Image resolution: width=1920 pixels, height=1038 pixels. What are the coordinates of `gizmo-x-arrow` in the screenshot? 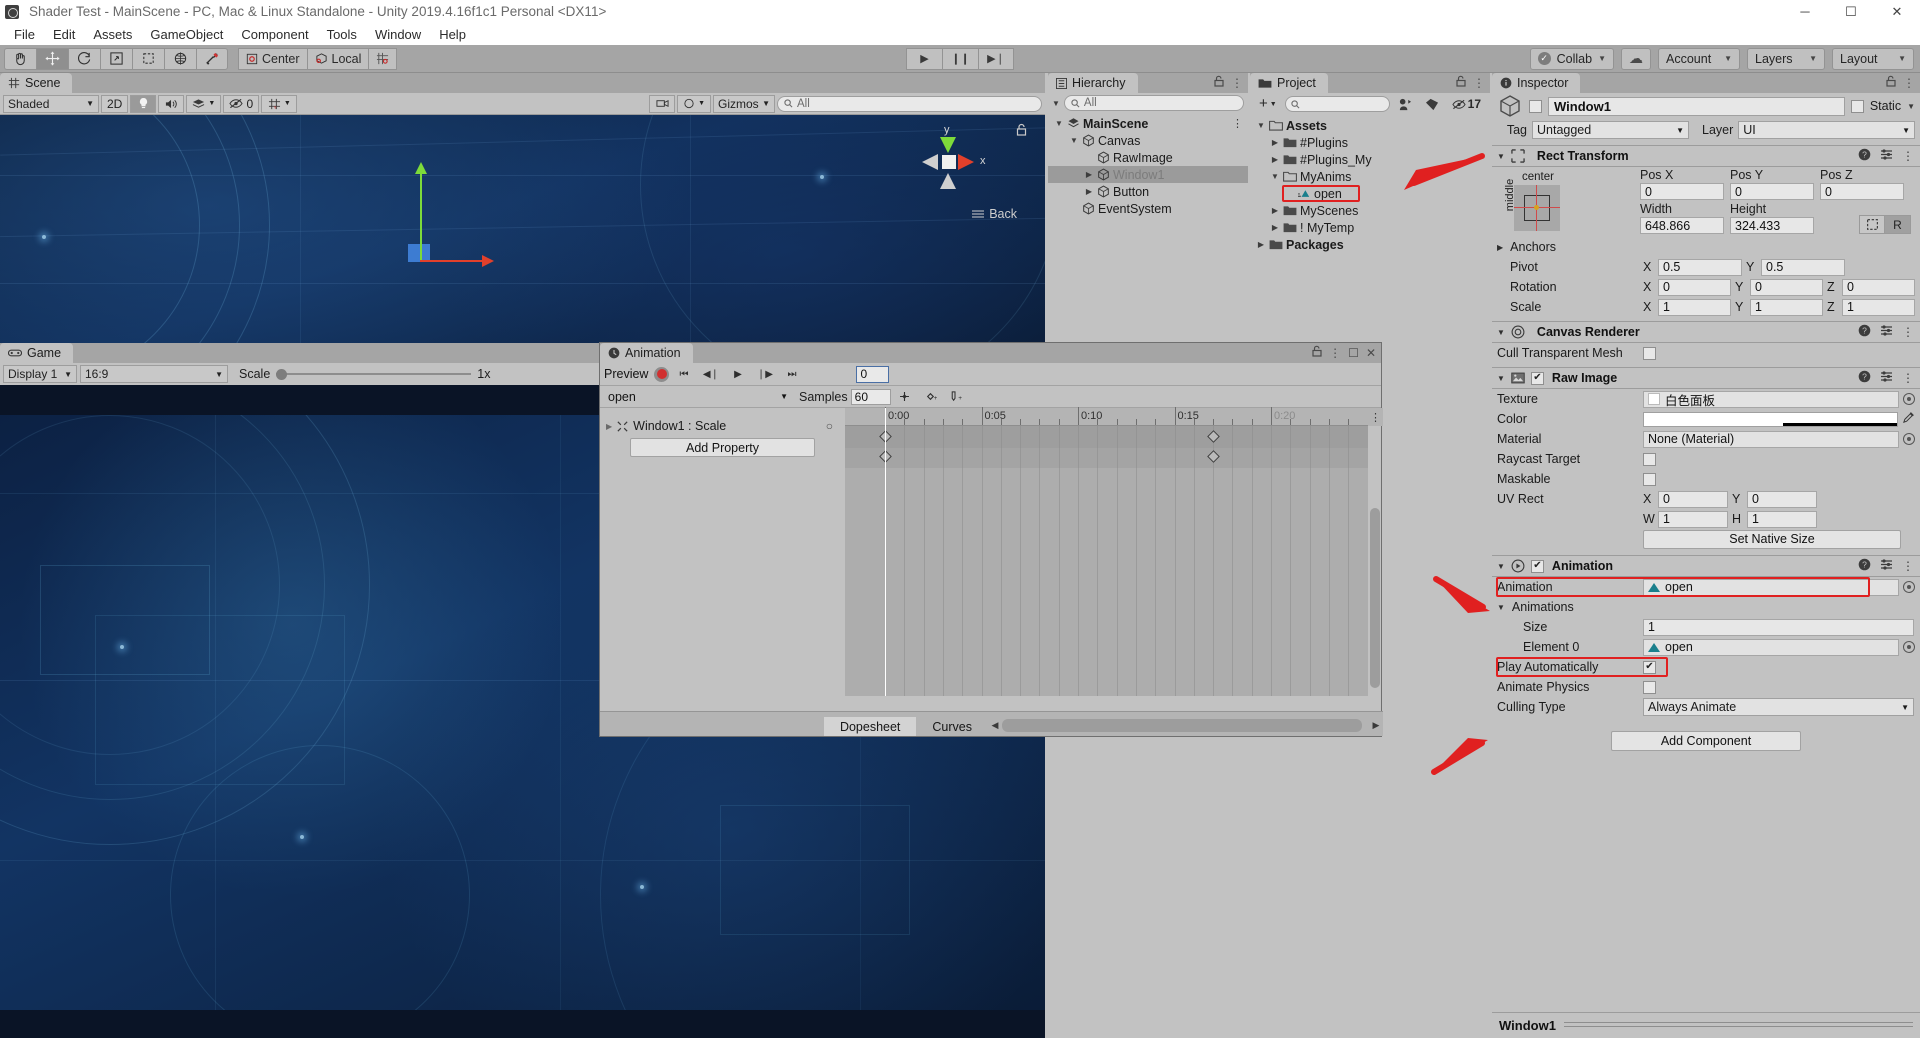 It's located at (488, 261).